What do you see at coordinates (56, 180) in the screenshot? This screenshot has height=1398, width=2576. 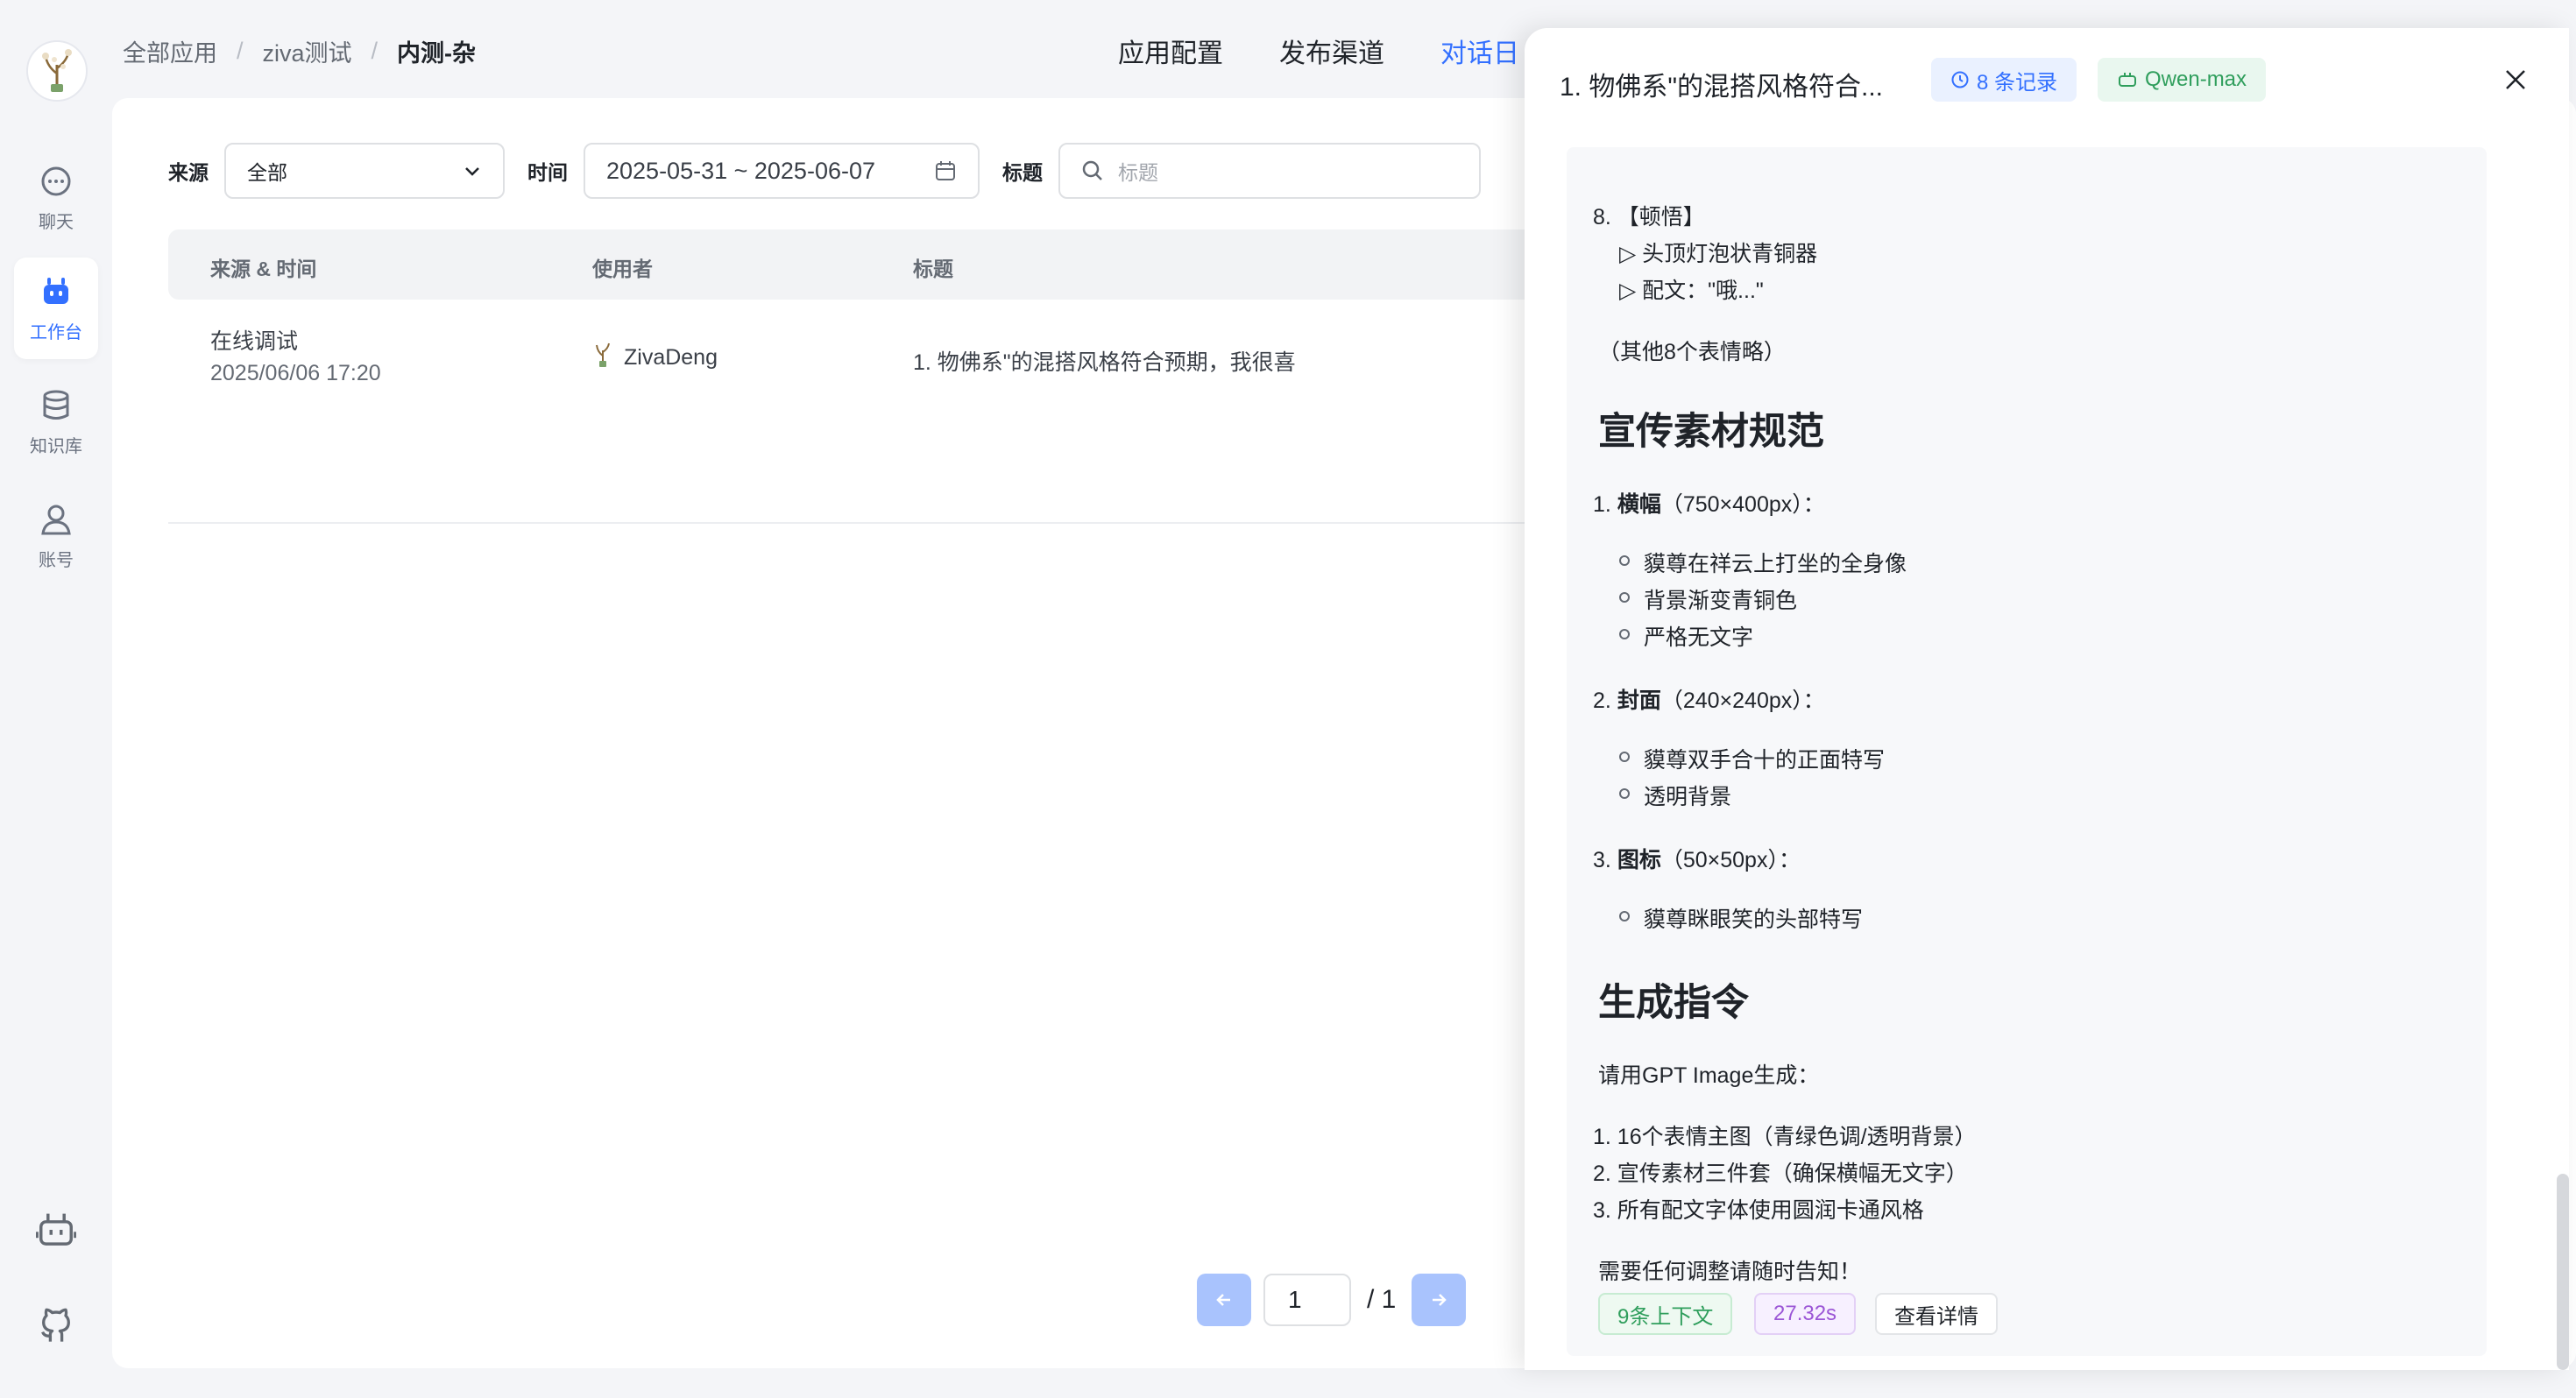 I see `chat-icon` at bounding box center [56, 180].